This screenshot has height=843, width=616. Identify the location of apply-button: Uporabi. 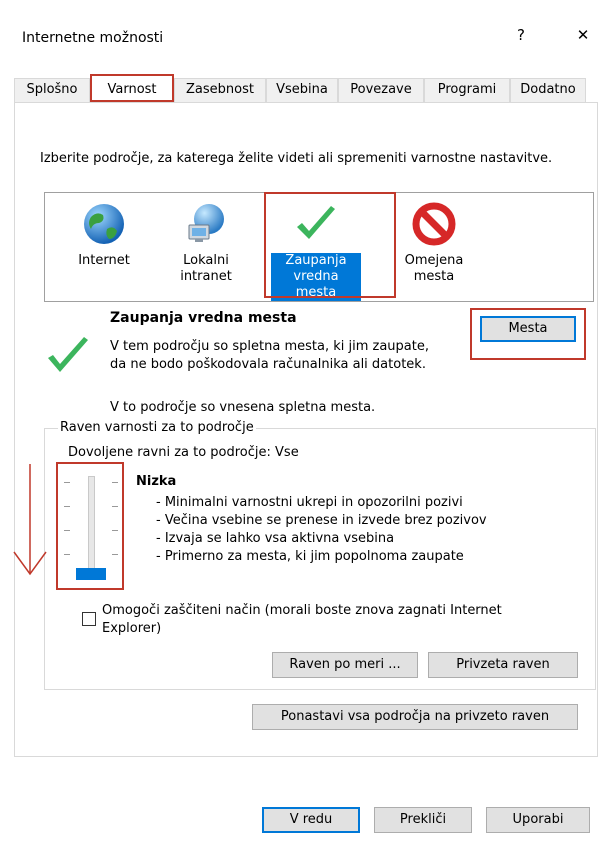
(538, 820).